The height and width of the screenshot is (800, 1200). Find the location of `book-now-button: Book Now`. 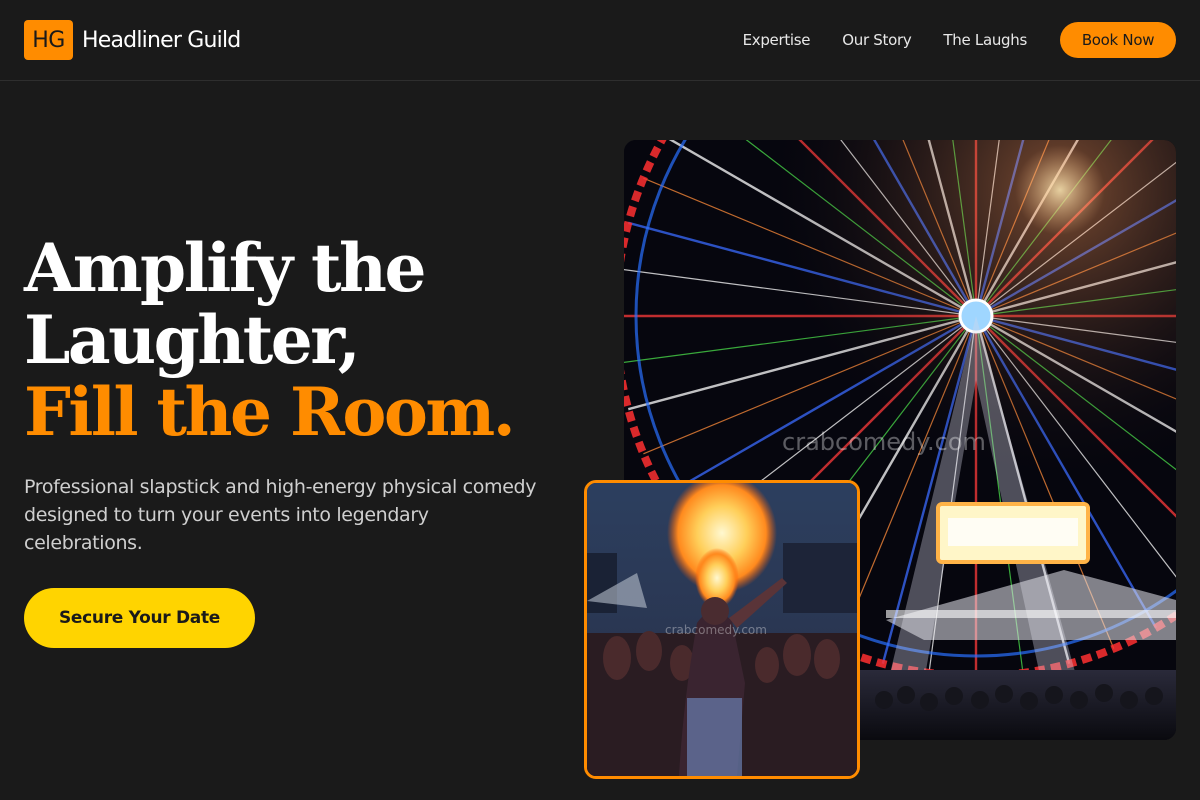

book-now-button: Book Now is located at coordinates (1118, 40).